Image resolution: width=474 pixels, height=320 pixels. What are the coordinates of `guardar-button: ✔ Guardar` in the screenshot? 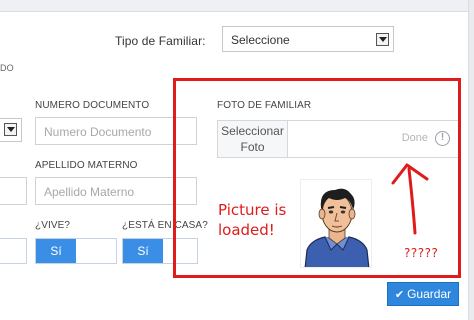 It's located at (423, 294).